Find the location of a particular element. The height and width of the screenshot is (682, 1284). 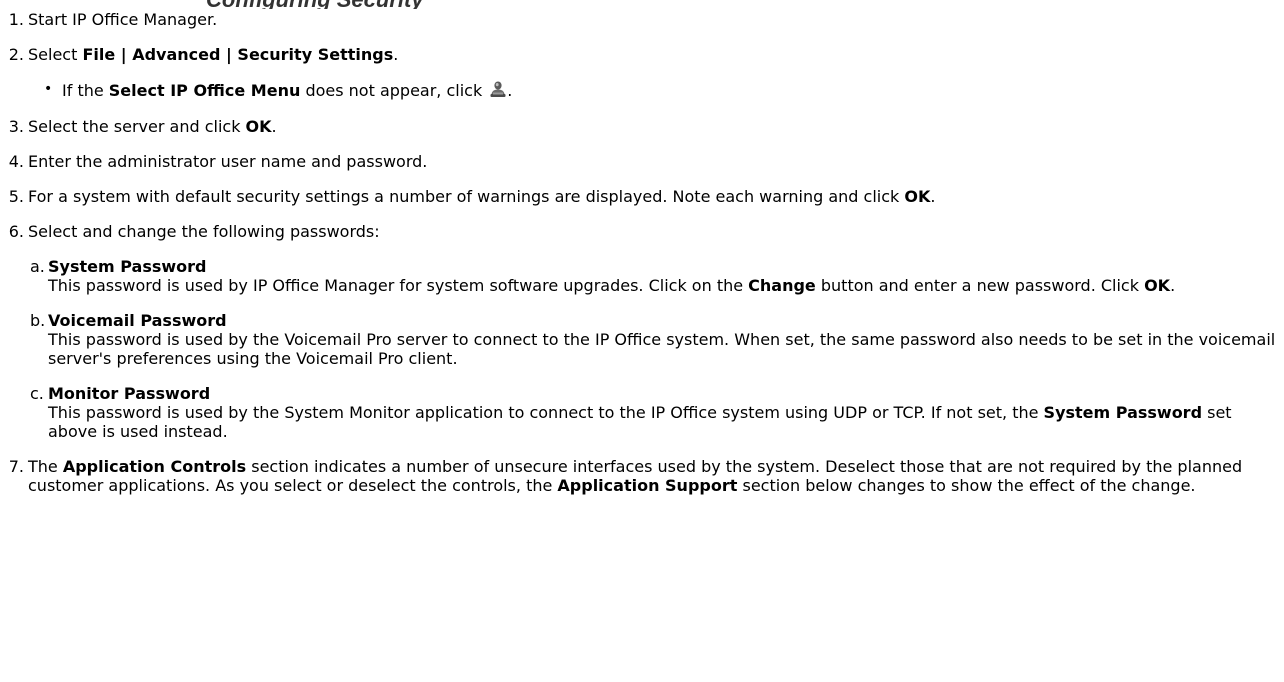

step-text: Start IP Office Manager. is located at coordinates (123, 19).